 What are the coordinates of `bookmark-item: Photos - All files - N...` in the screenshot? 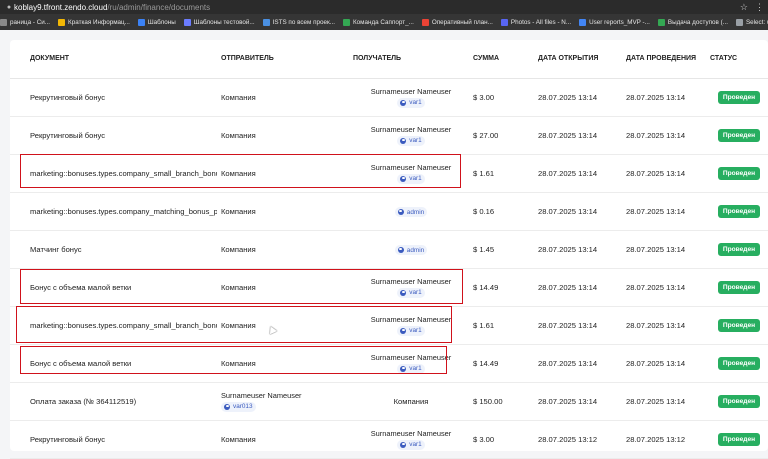 It's located at (536, 22).